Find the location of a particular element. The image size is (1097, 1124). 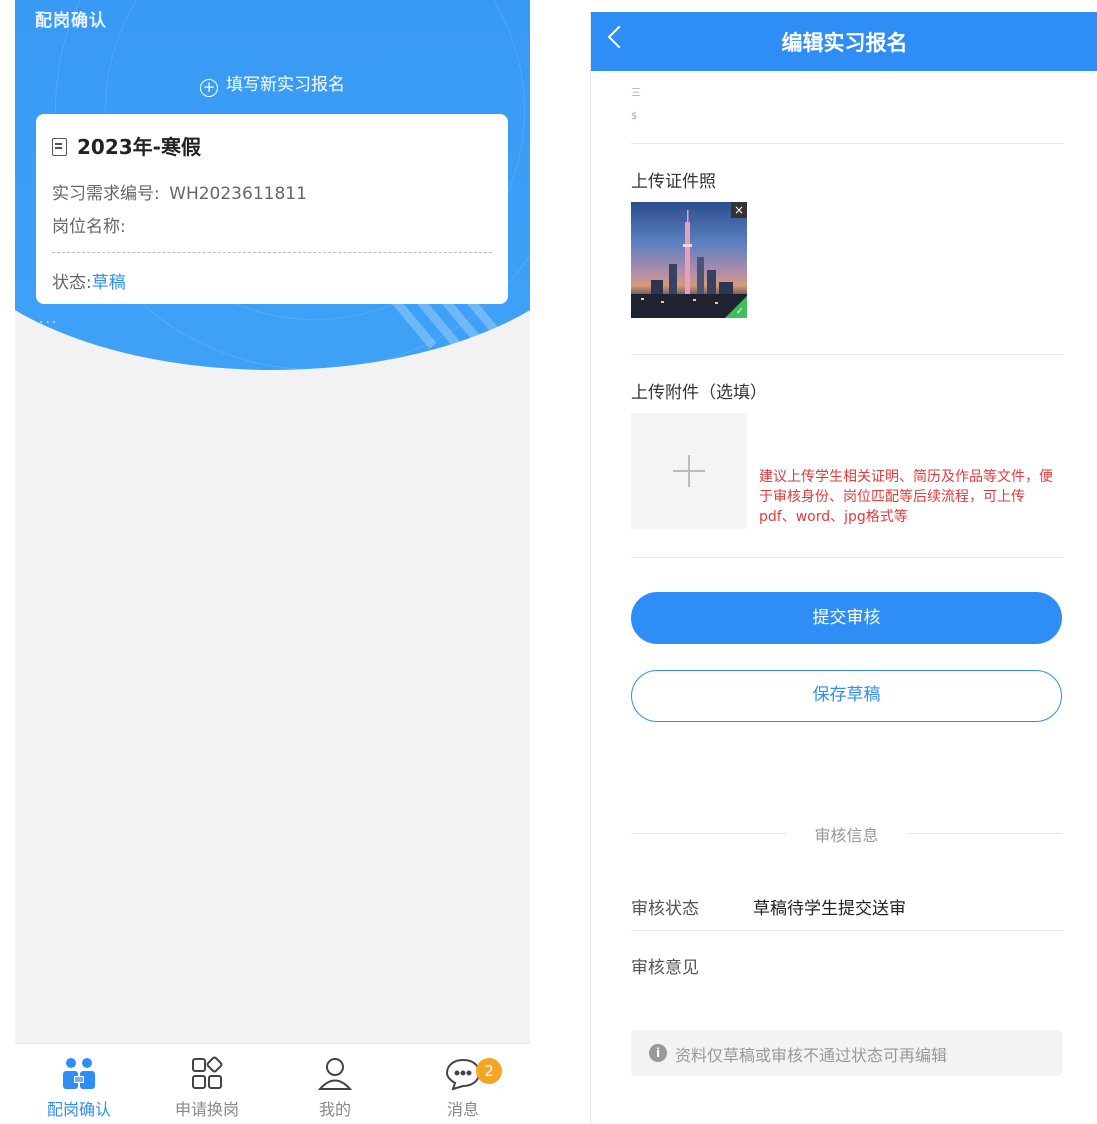

nav-bar: 编辑实习报名 is located at coordinates (844, 41).